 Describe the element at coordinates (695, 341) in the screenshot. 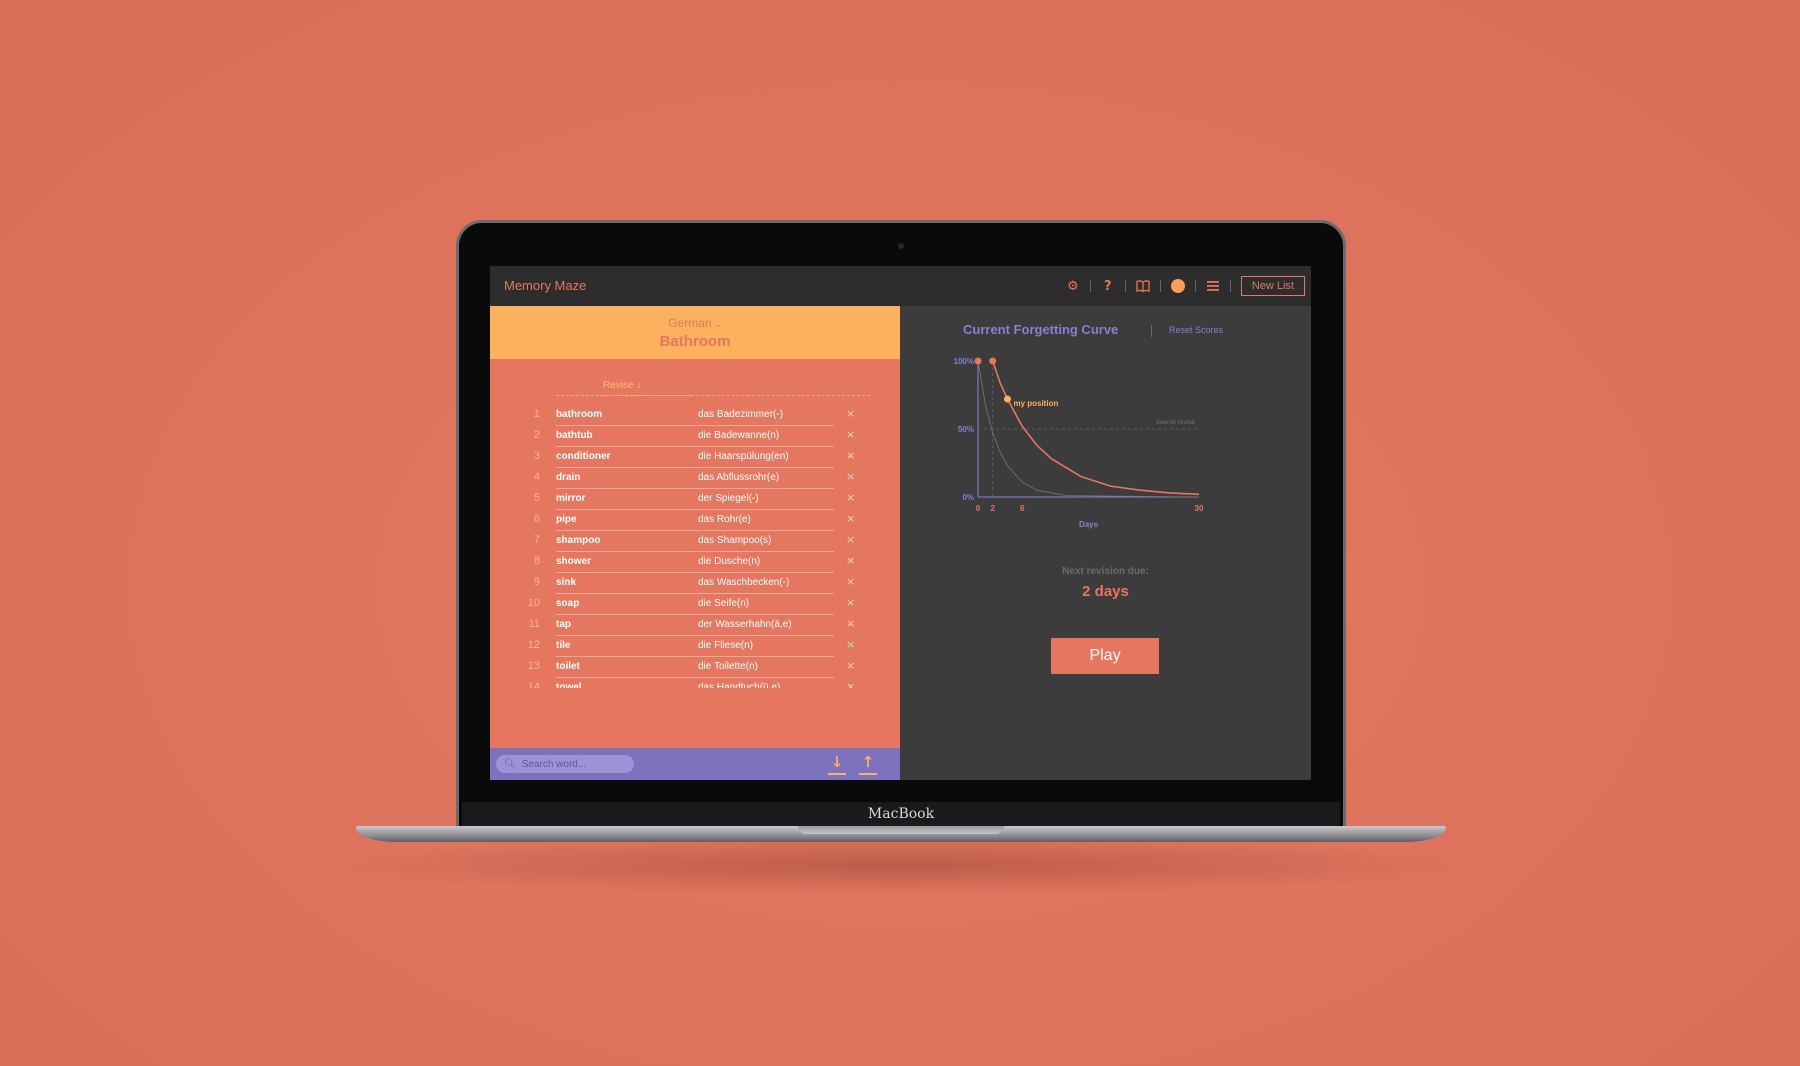

I see `list-title: Bathroom` at that location.